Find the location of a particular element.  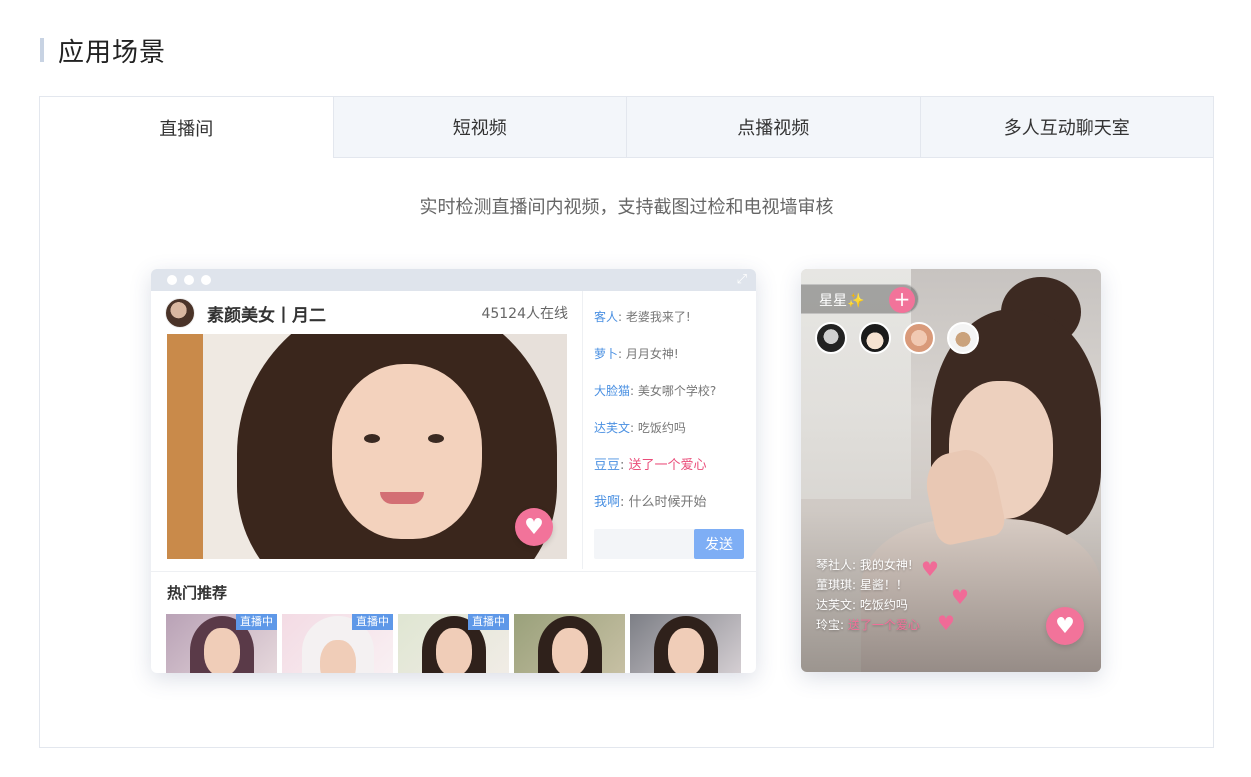

chat-content: 月月女神! is located at coordinates (652, 354).